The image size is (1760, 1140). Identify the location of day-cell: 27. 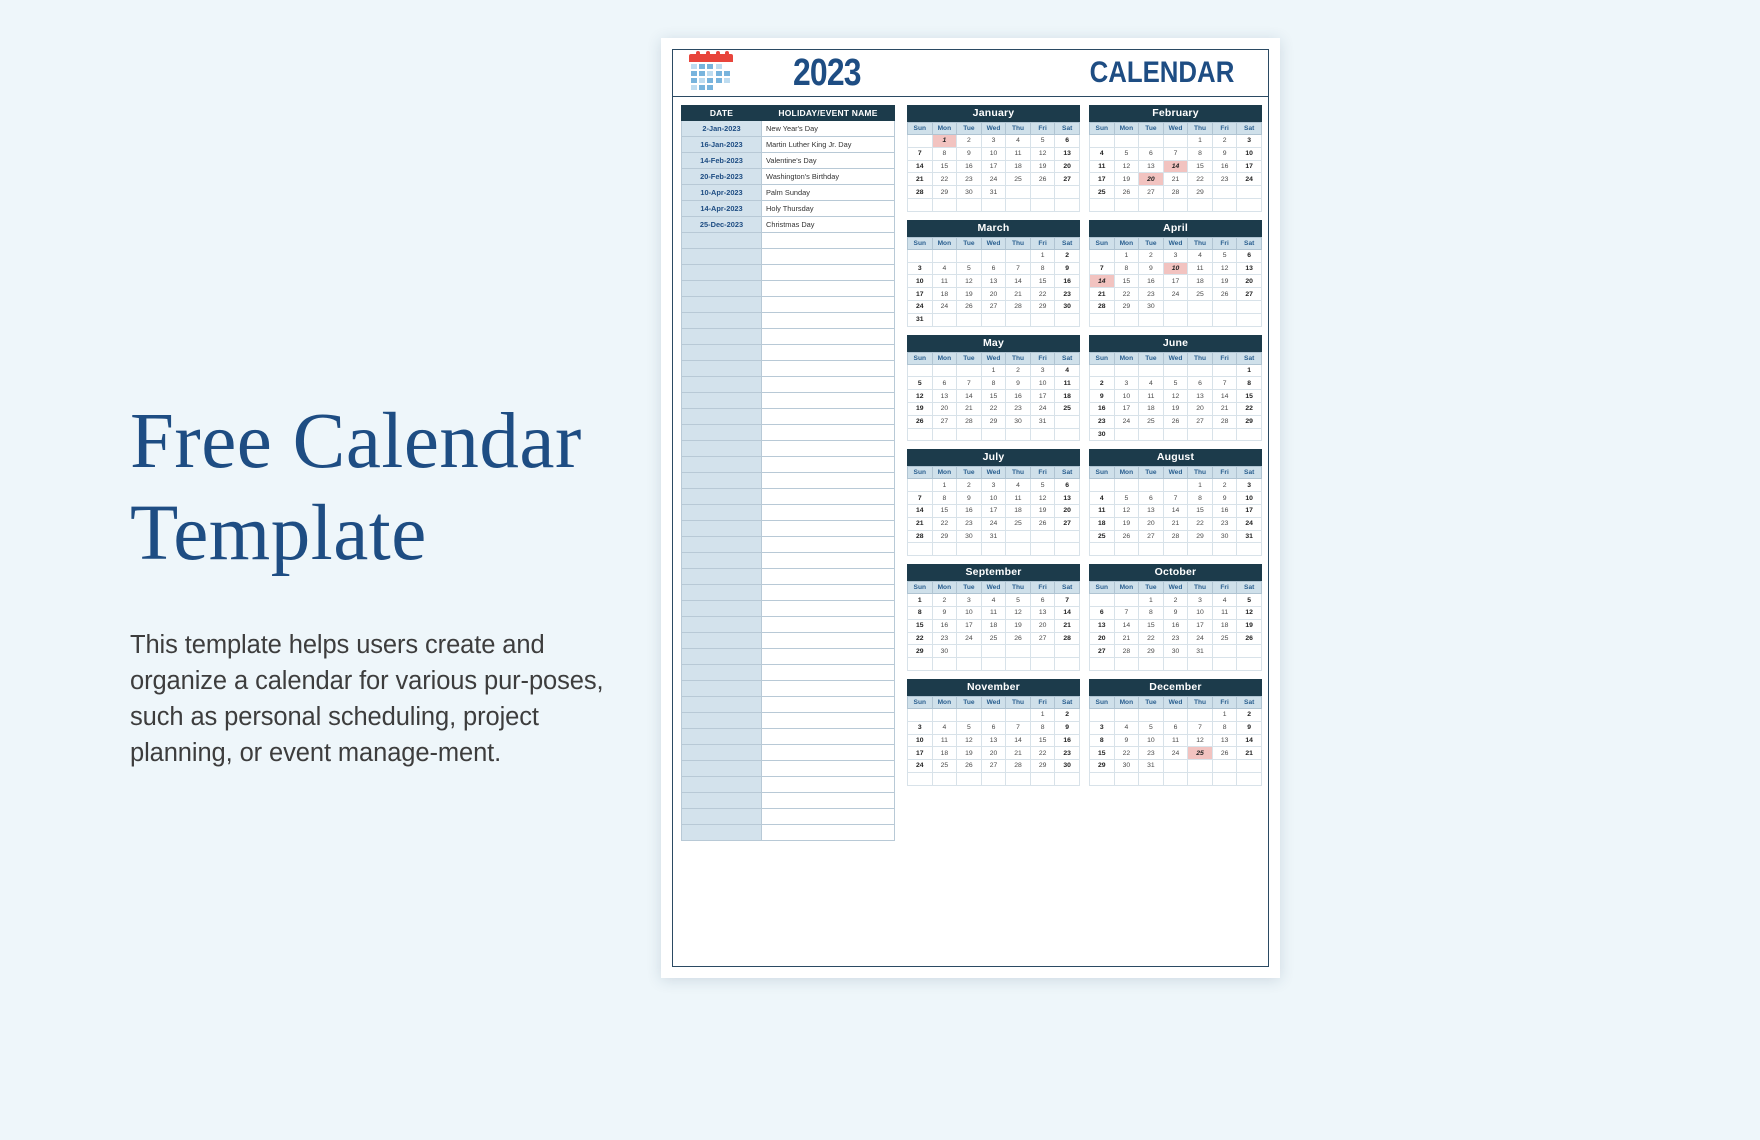
(1067, 179).